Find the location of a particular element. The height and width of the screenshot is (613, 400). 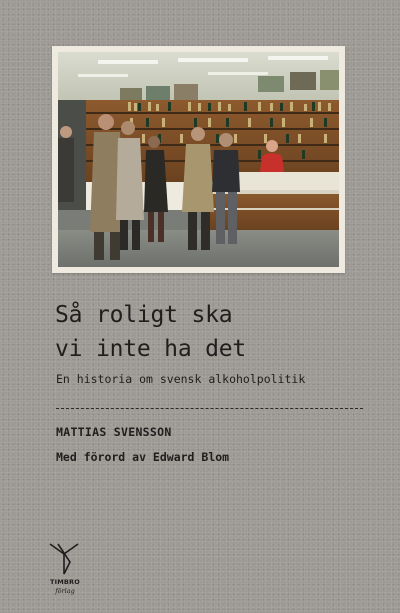

book-title-line-2: vi inte ha det is located at coordinates (151, 349).